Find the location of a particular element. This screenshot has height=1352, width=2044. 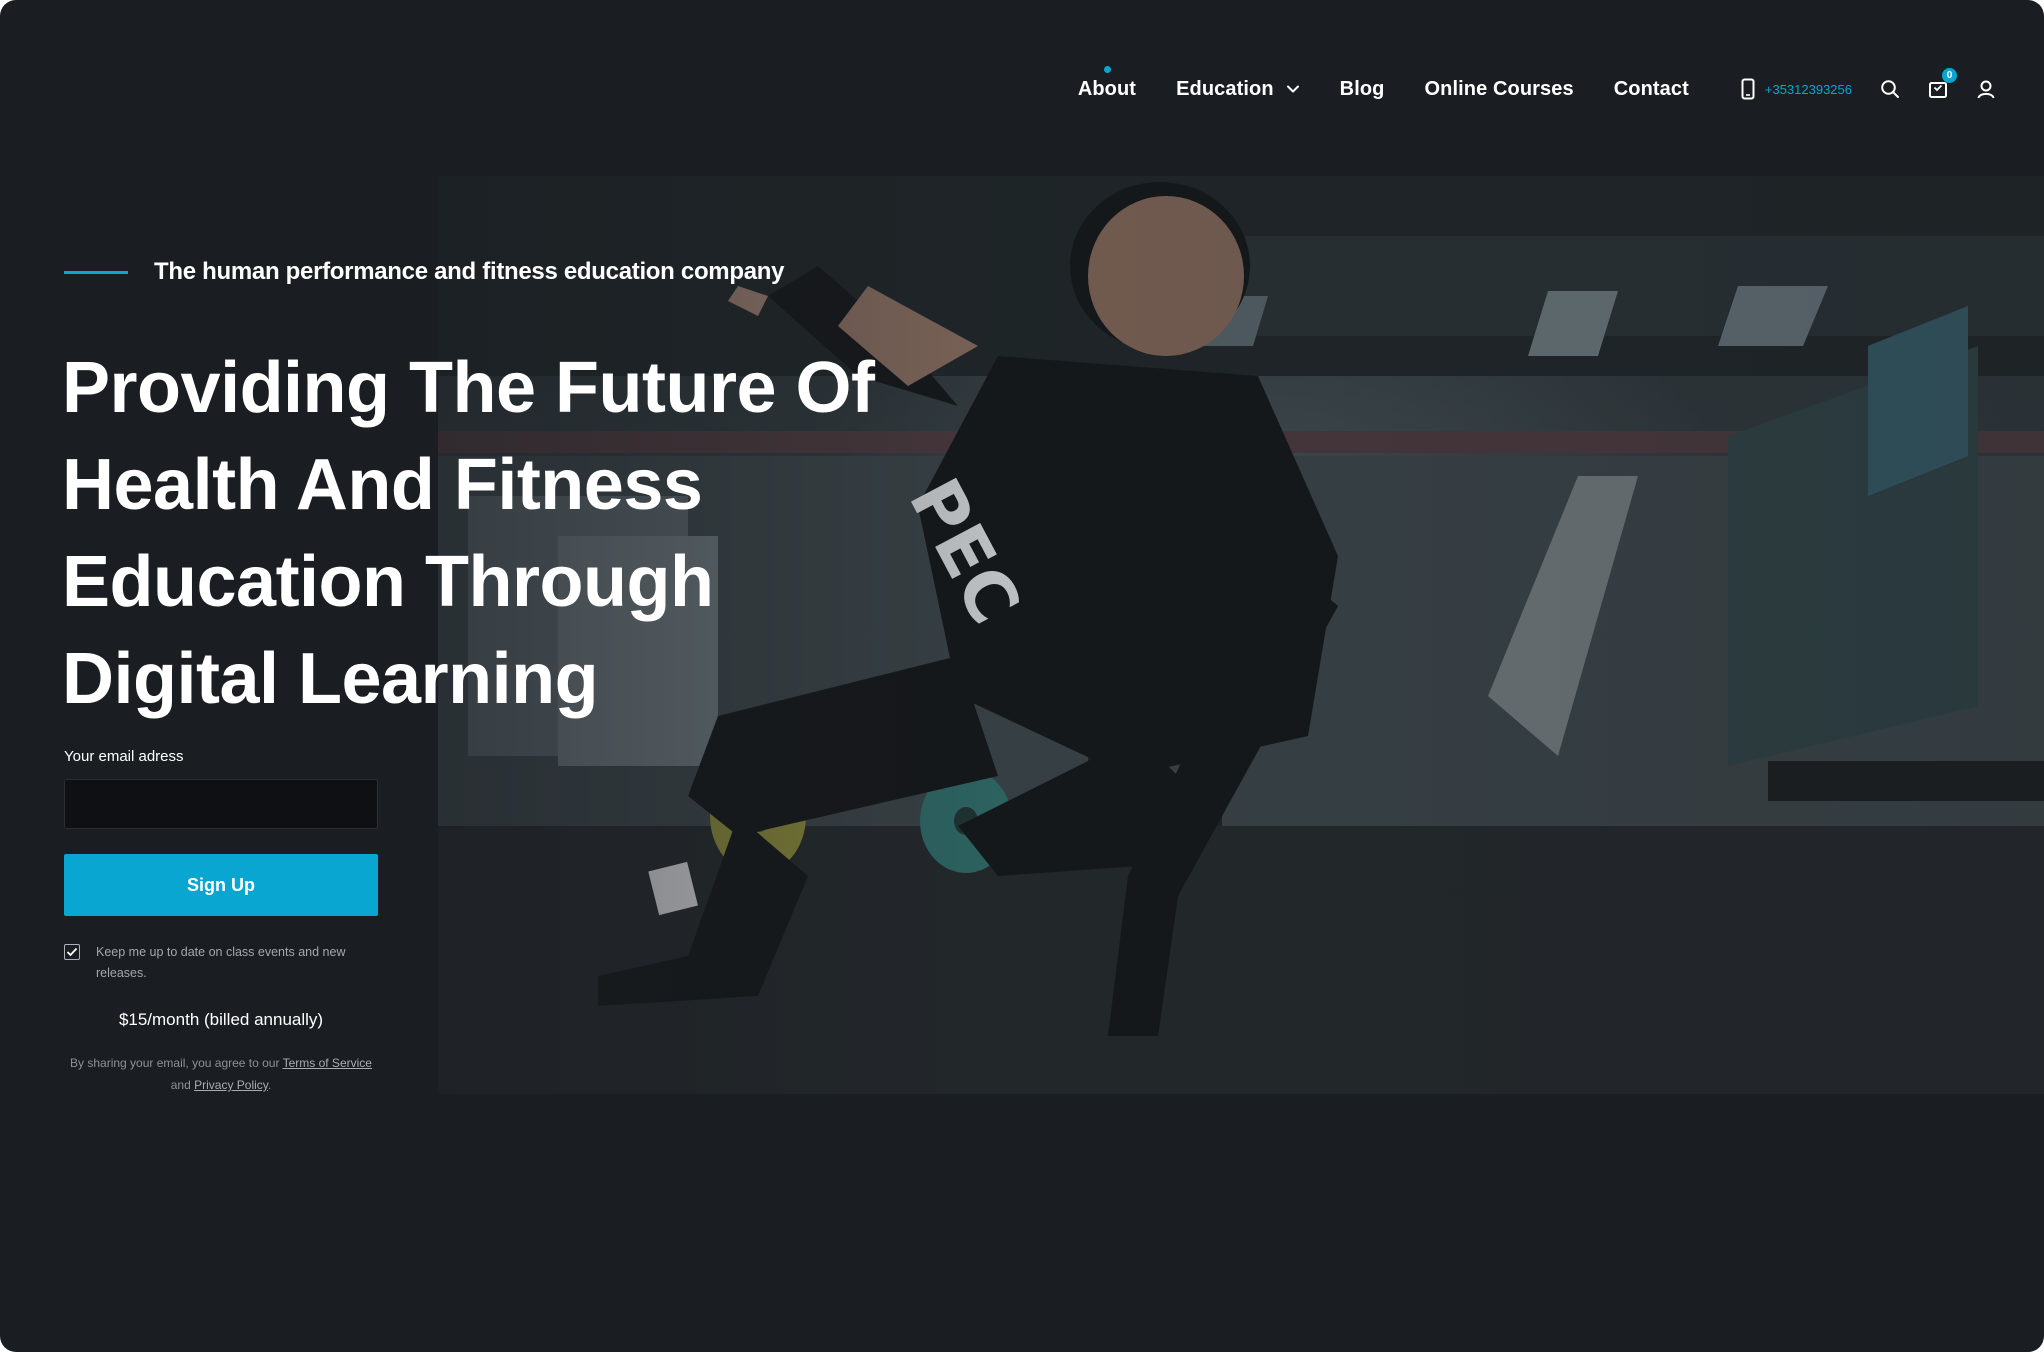

nav-label-about: About is located at coordinates (1107, 88).